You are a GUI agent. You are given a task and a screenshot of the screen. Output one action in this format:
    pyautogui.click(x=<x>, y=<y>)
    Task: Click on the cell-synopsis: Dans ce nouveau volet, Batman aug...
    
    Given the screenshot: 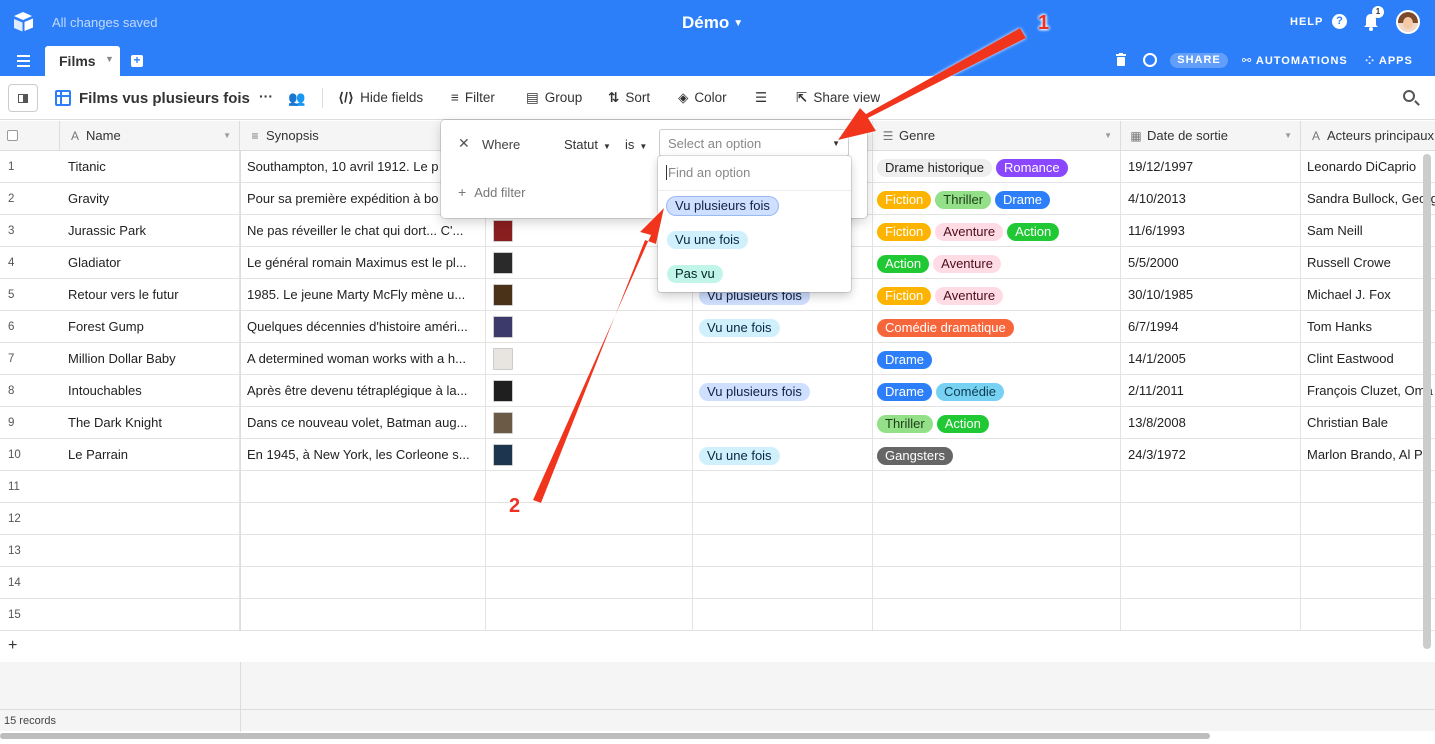 What is the action you would take?
    pyautogui.click(x=363, y=423)
    